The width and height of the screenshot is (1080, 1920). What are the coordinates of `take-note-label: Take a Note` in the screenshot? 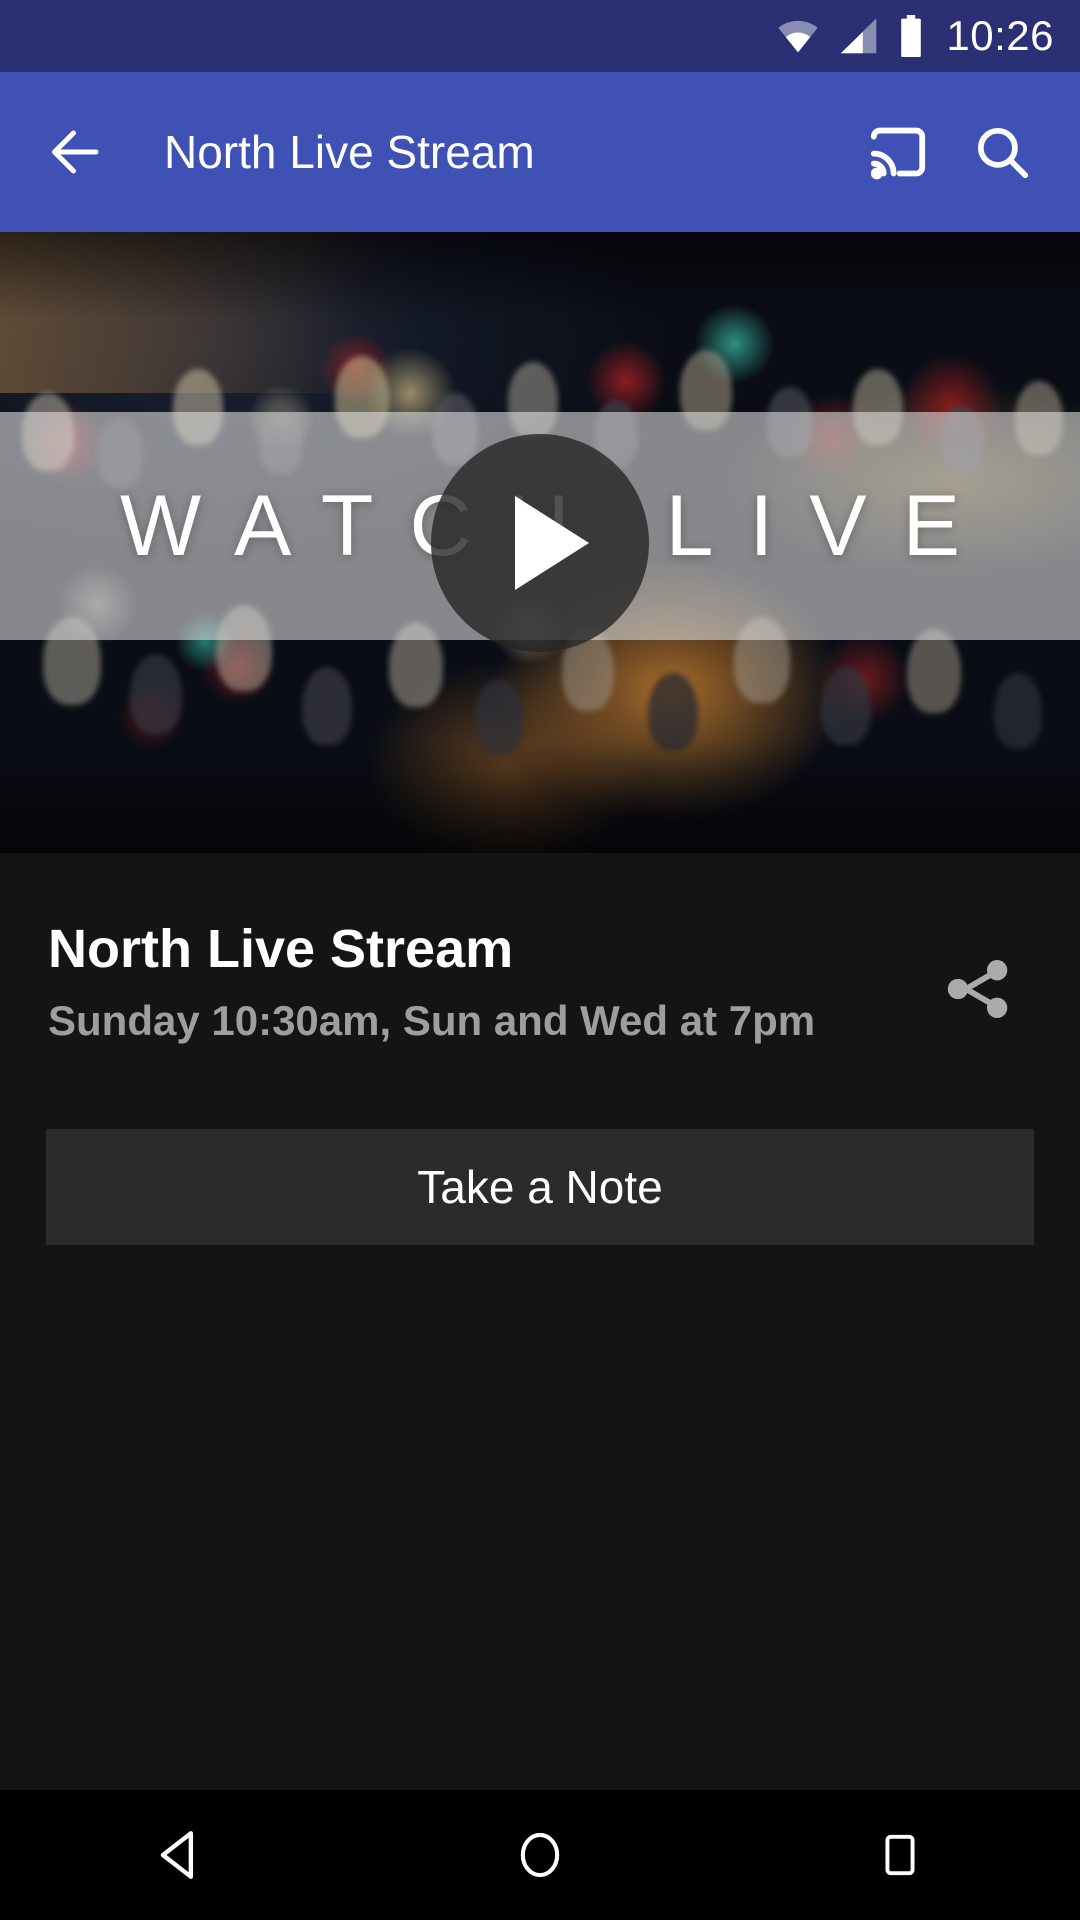 It's located at (540, 1187).